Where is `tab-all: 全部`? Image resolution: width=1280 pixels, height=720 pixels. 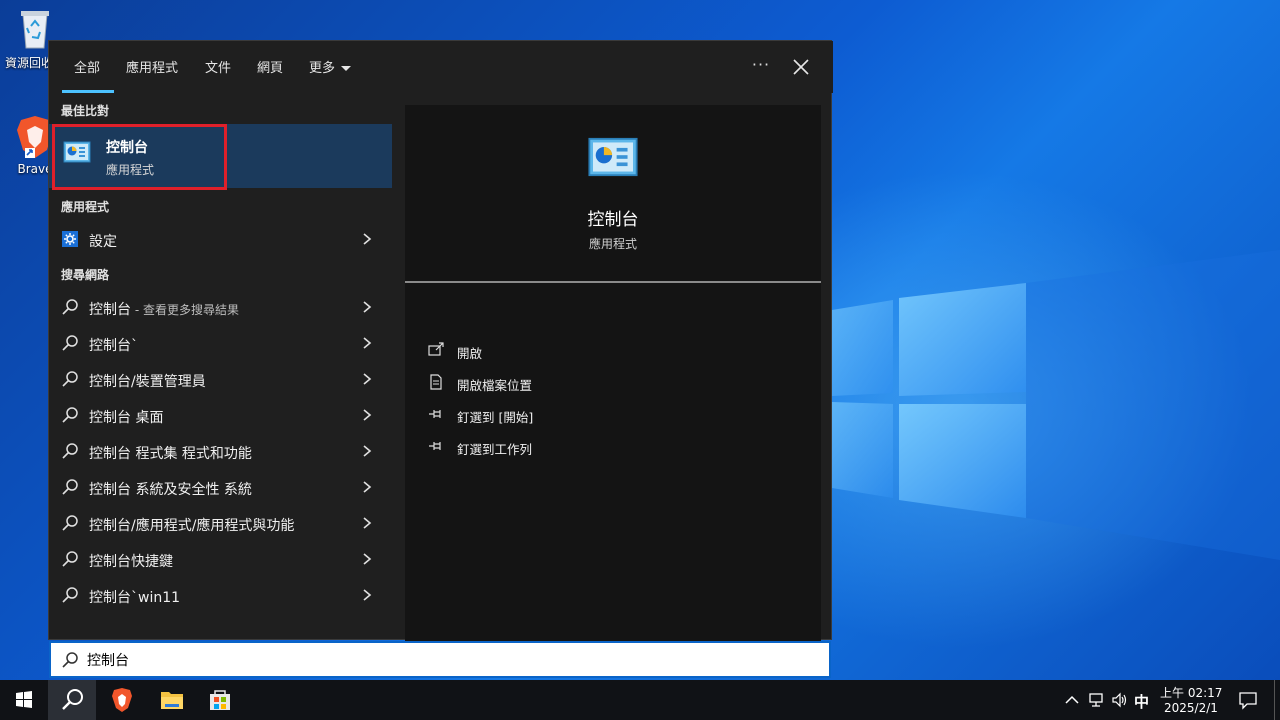 tab-all: 全部 is located at coordinates (88, 75).